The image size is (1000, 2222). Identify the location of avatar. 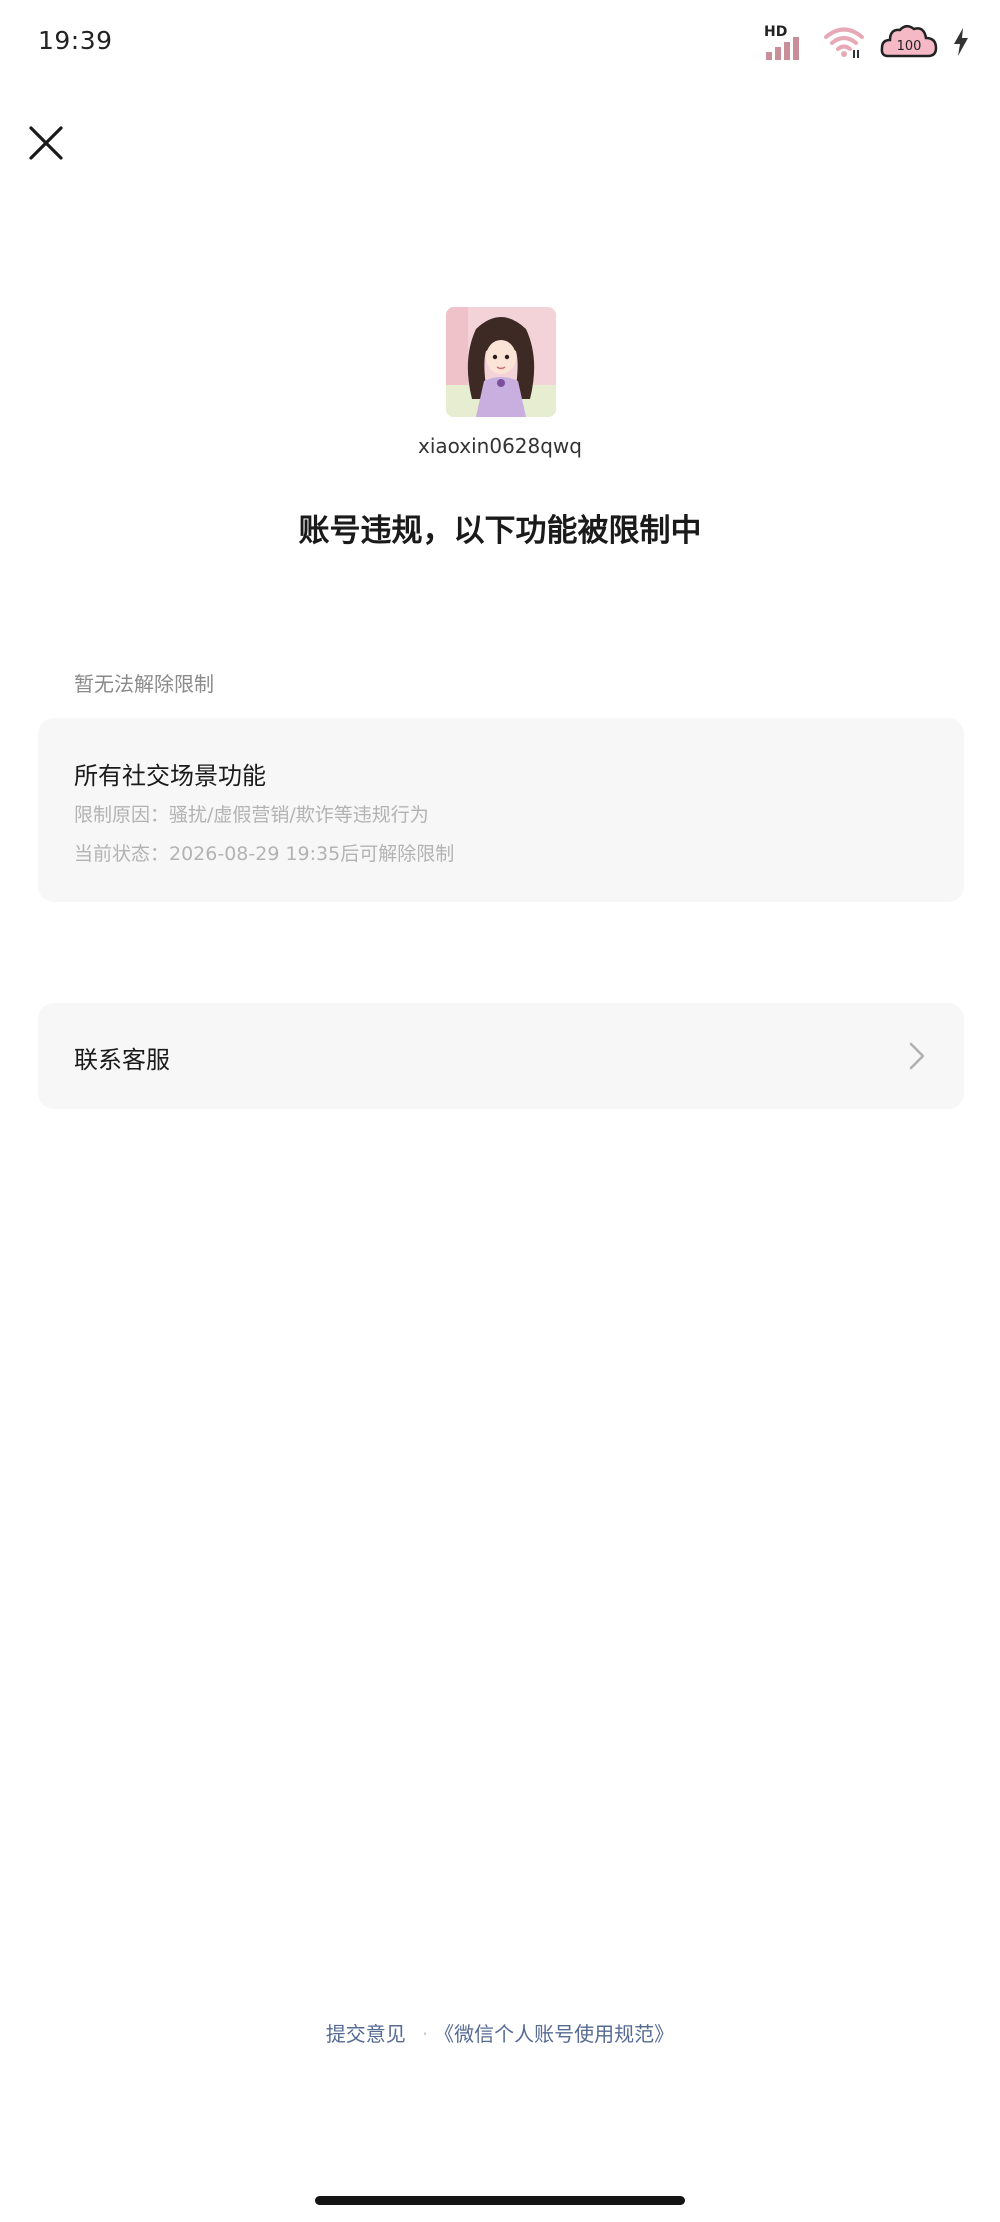
(501, 362).